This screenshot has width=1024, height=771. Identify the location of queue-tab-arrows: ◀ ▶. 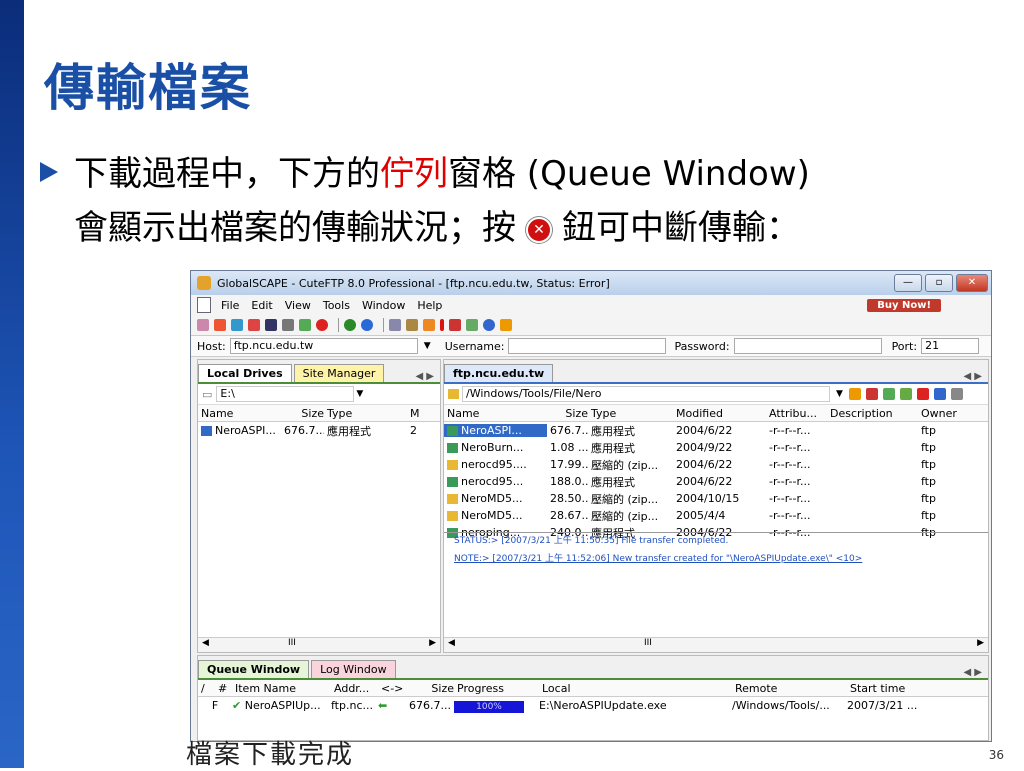
(972, 672).